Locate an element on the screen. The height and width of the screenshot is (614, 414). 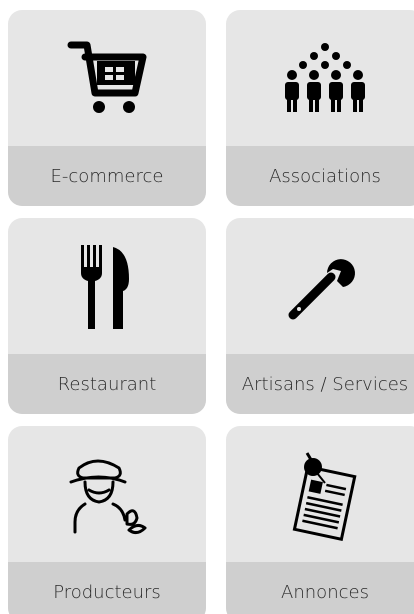
farmer-icon is located at coordinates (108, 497).